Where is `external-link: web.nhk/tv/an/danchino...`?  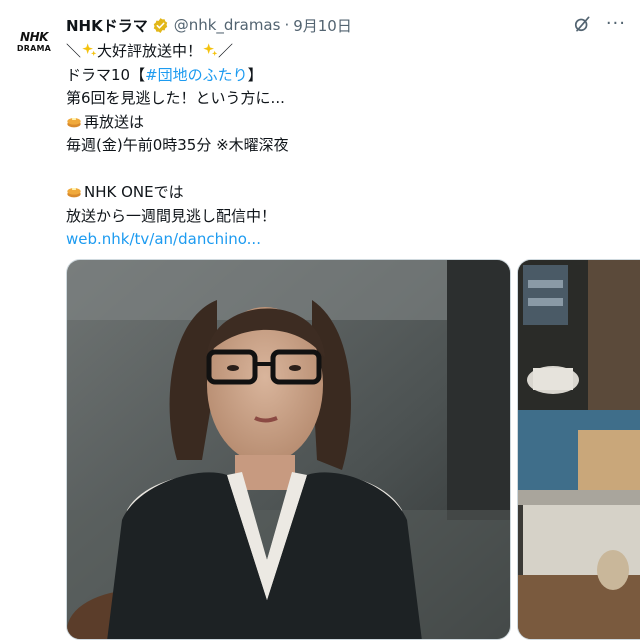 external-link: web.nhk/tv/an/danchino... is located at coordinates (163, 239).